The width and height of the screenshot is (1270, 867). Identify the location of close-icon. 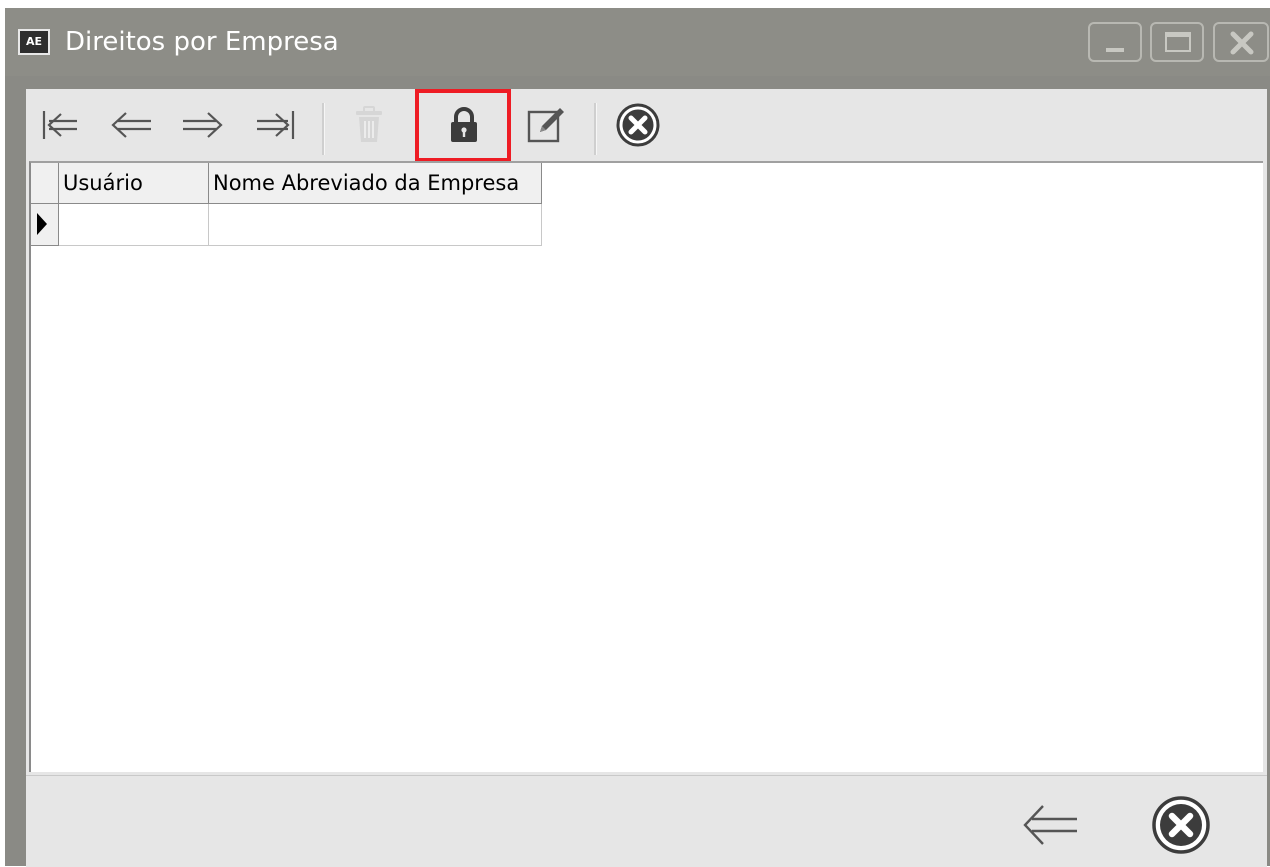
(1242, 43).